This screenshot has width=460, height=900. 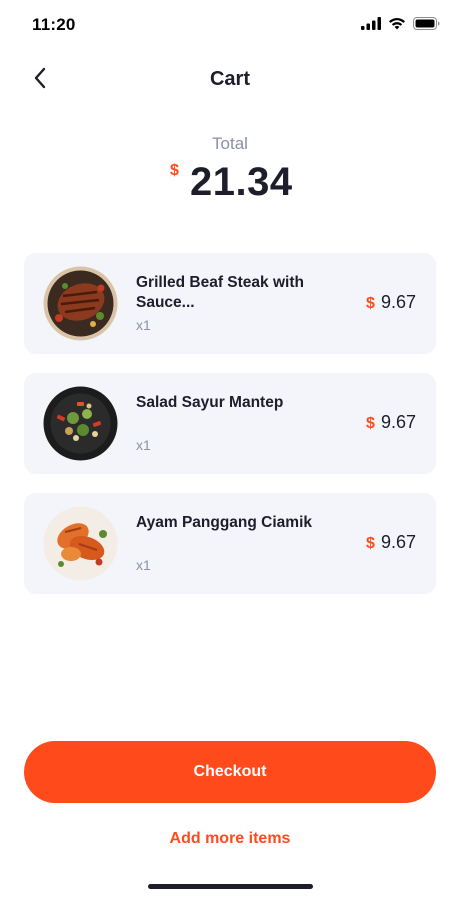 What do you see at coordinates (80, 303) in the screenshot?
I see `steak-dish-image` at bounding box center [80, 303].